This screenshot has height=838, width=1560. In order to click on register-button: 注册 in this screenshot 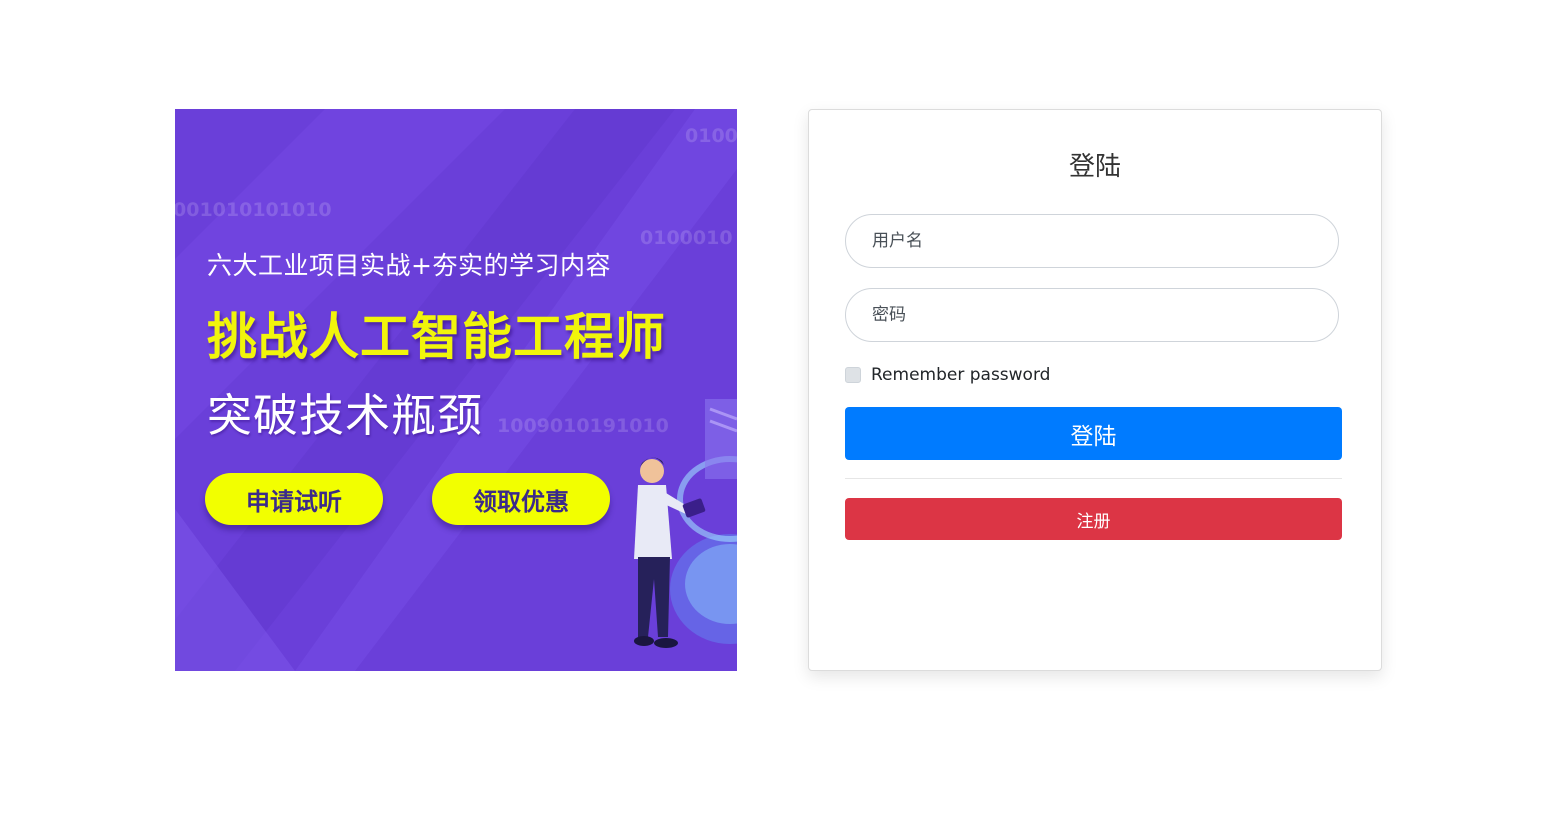, I will do `click(1093, 519)`.